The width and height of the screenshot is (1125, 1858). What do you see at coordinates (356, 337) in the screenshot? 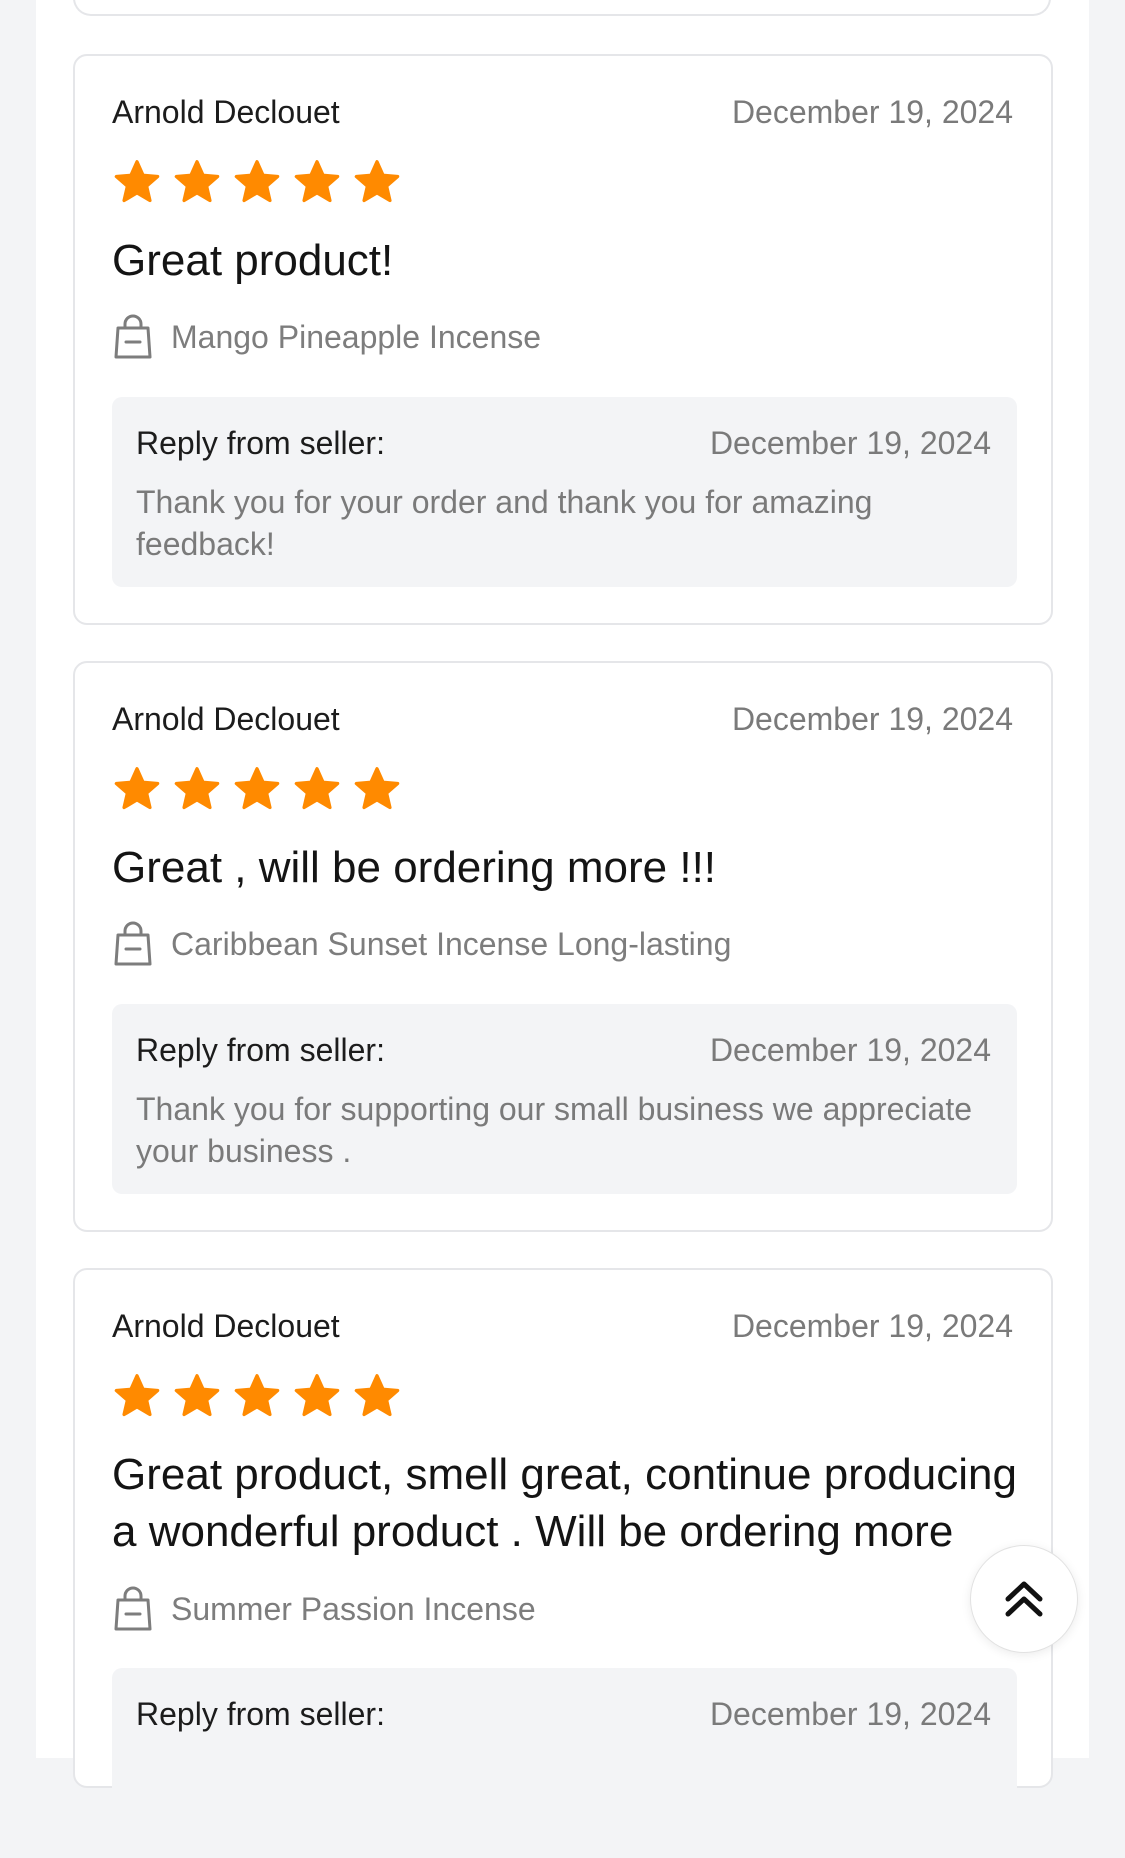
I see `product-name: Mango Pineapple Incense` at bounding box center [356, 337].